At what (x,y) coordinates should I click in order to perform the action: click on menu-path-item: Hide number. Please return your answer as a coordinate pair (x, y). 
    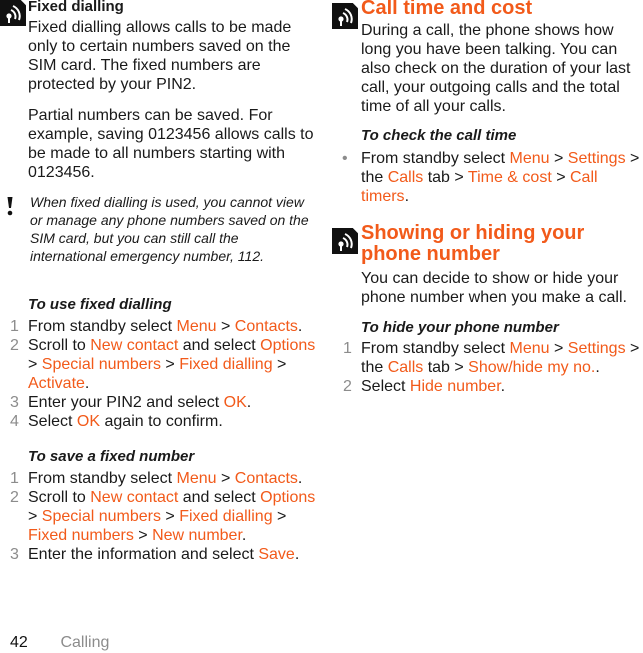
    Looking at the image, I should click on (455, 386).